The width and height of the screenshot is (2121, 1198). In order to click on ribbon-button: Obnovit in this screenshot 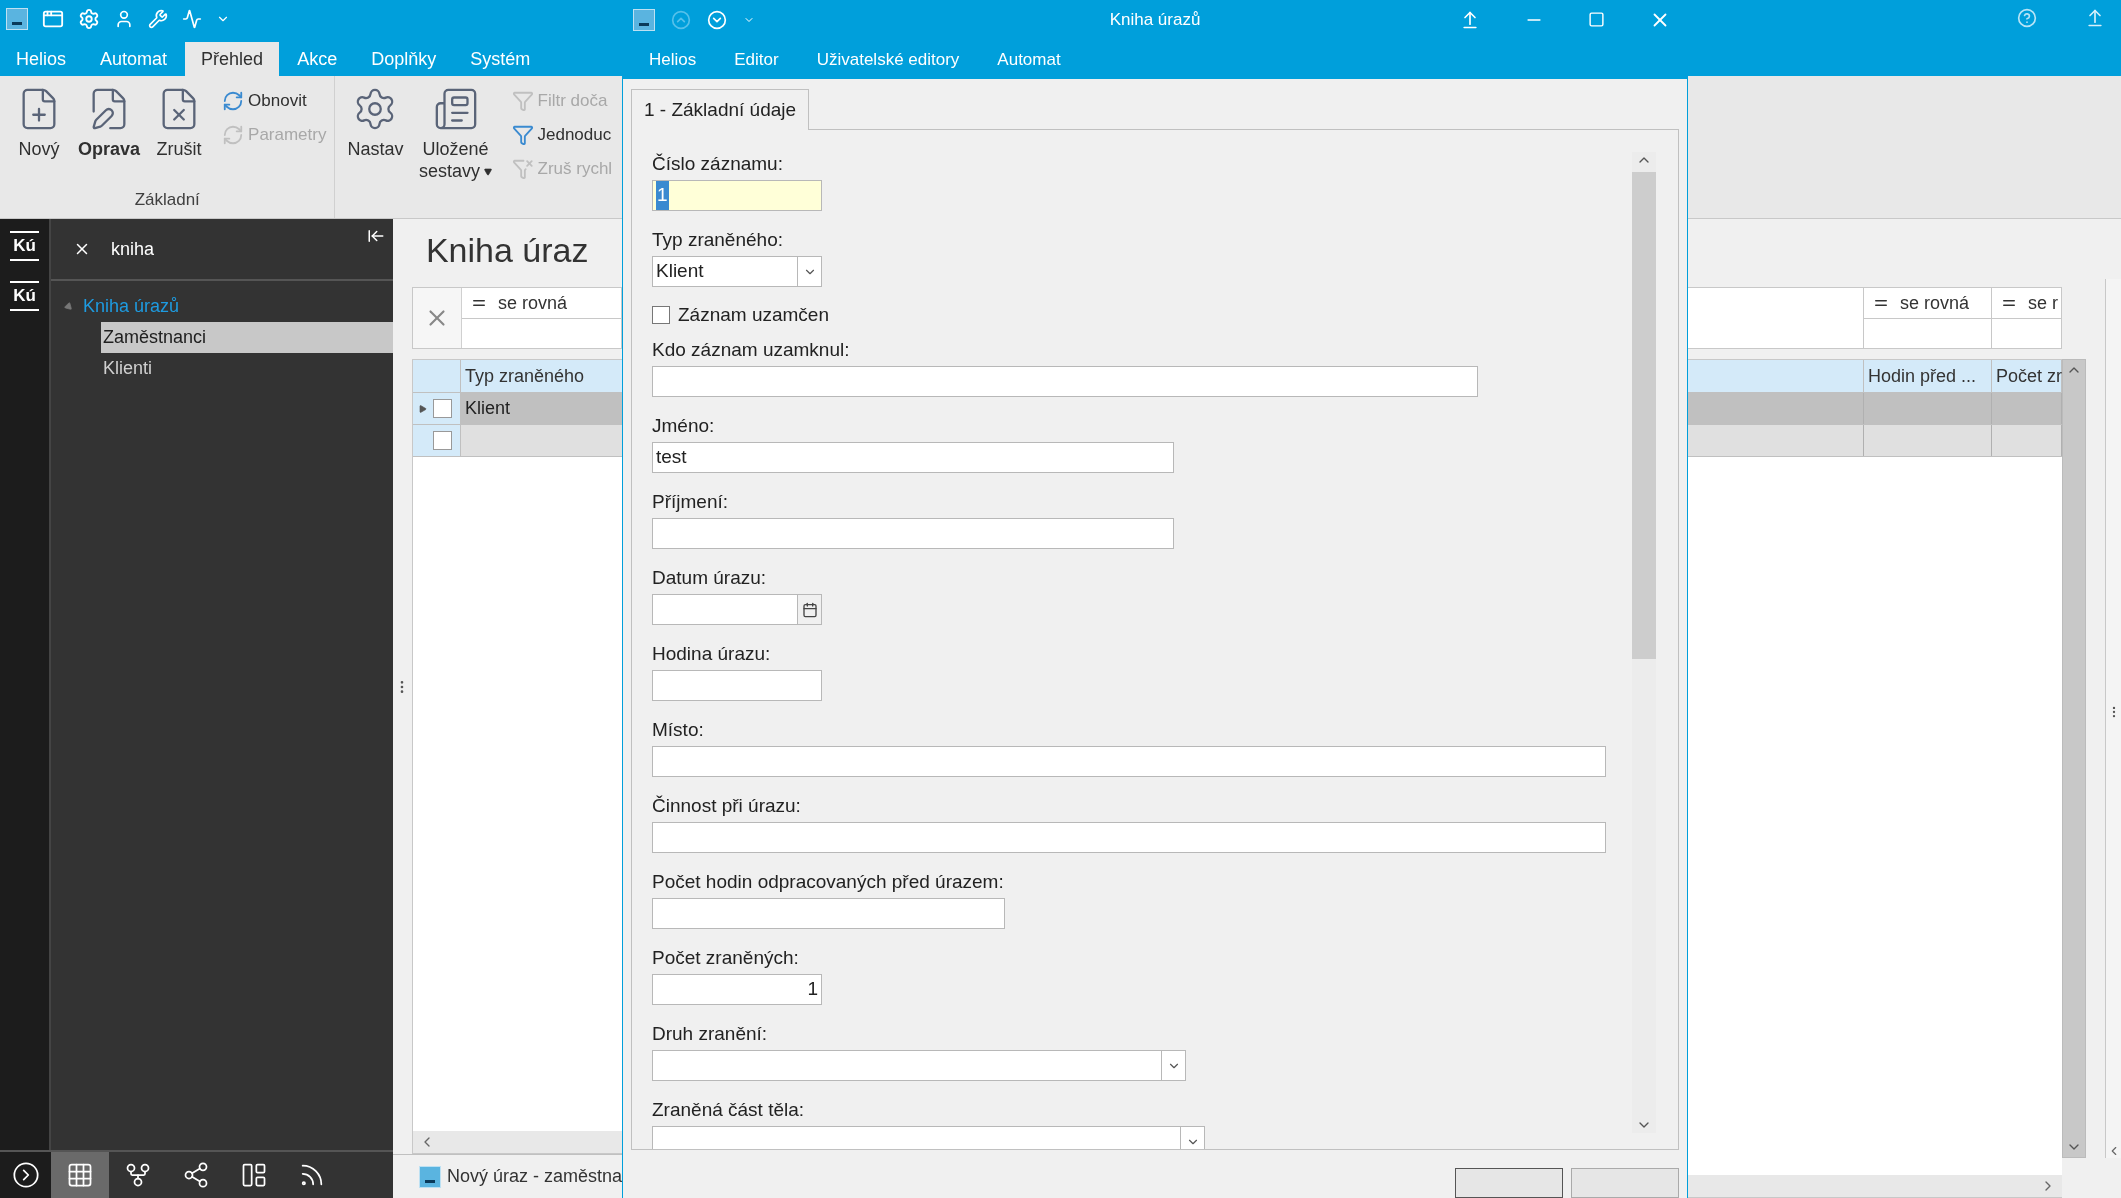, I will do `click(274, 101)`.